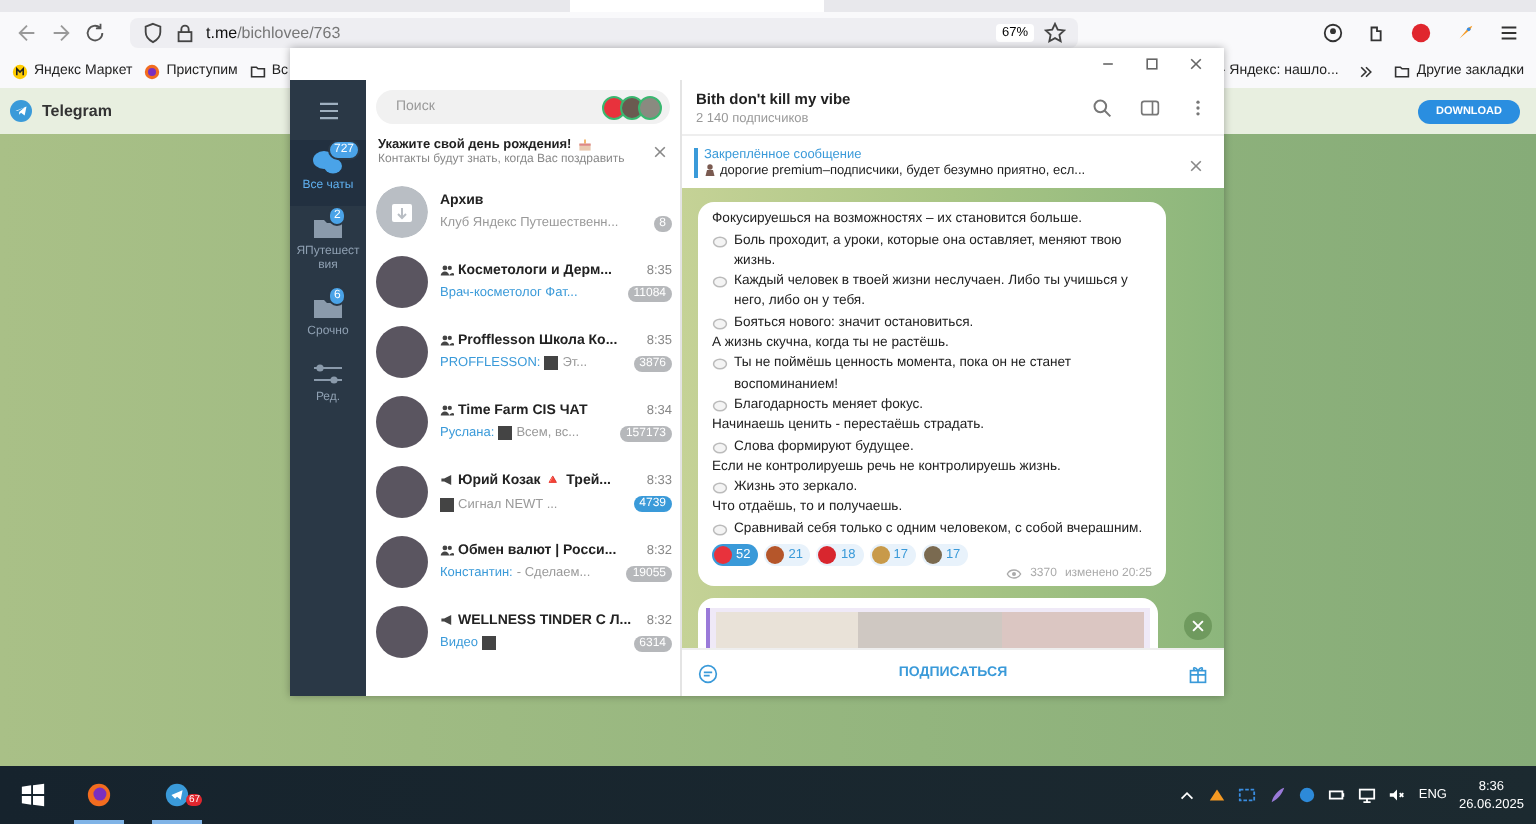 The width and height of the screenshot is (1536, 824). What do you see at coordinates (1198, 673) in the screenshot?
I see `gift-icon` at bounding box center [1198, 673].